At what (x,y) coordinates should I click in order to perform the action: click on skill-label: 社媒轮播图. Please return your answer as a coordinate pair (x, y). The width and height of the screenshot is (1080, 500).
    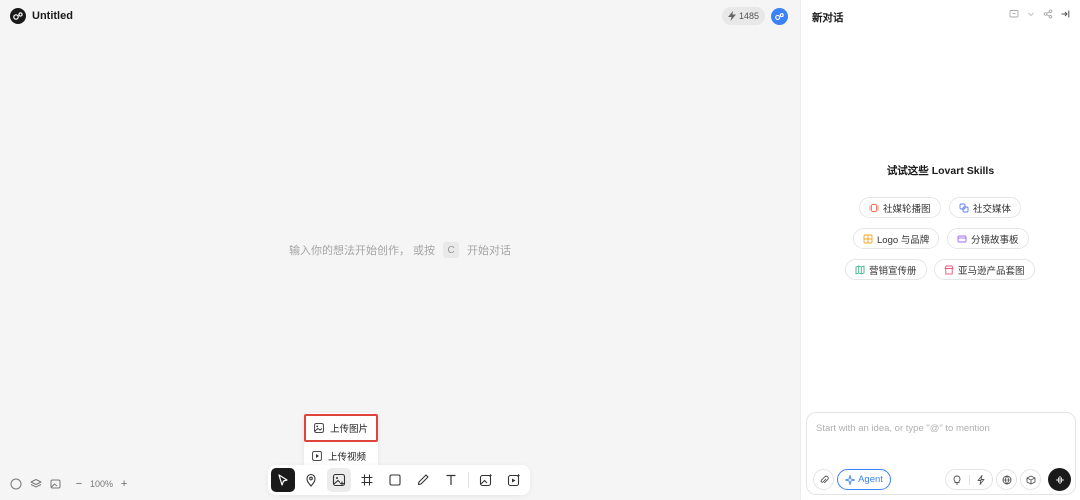
    Looking at the image, I should click on (907, 209).